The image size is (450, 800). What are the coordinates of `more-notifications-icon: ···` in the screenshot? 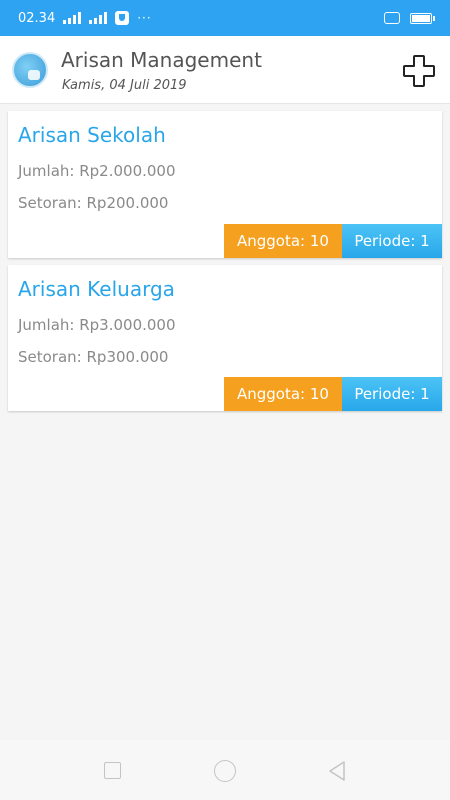 It's located at (144, 18).